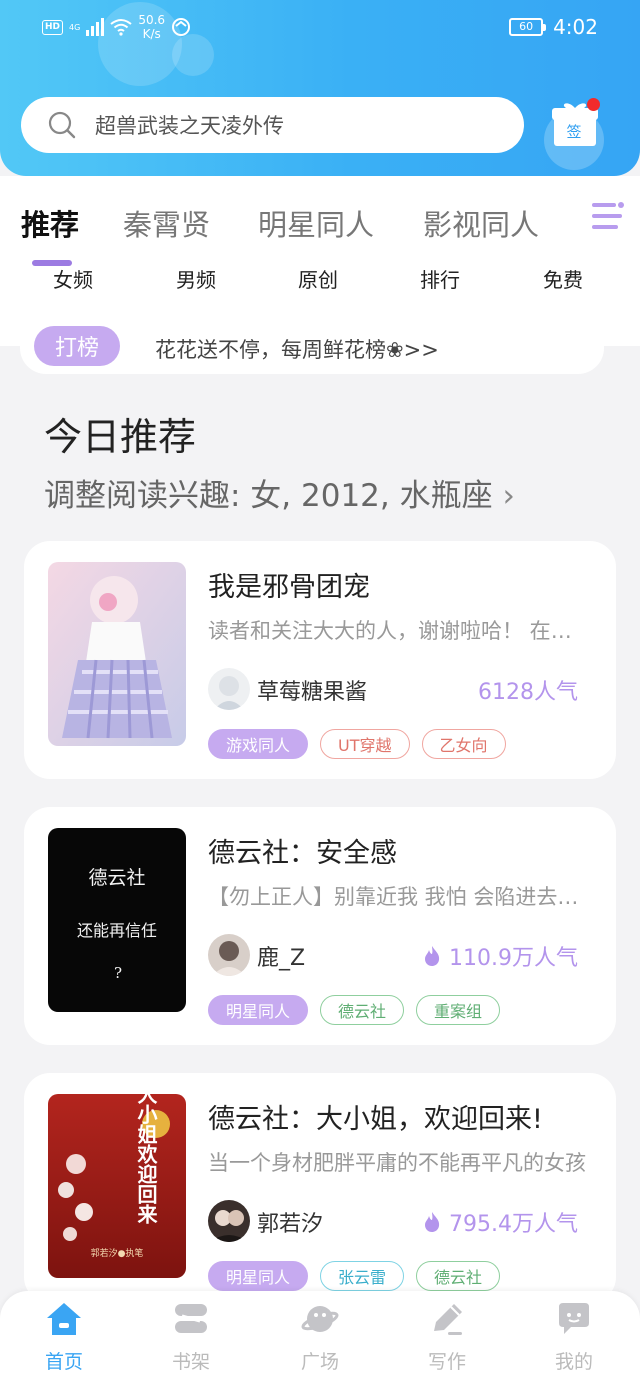 Image resolution: width=640 pixels, height=1387 pixels. Describe the element at coordinates (440, 278) in the screenshot. I see `subtab-ranking: 排行` at that location.